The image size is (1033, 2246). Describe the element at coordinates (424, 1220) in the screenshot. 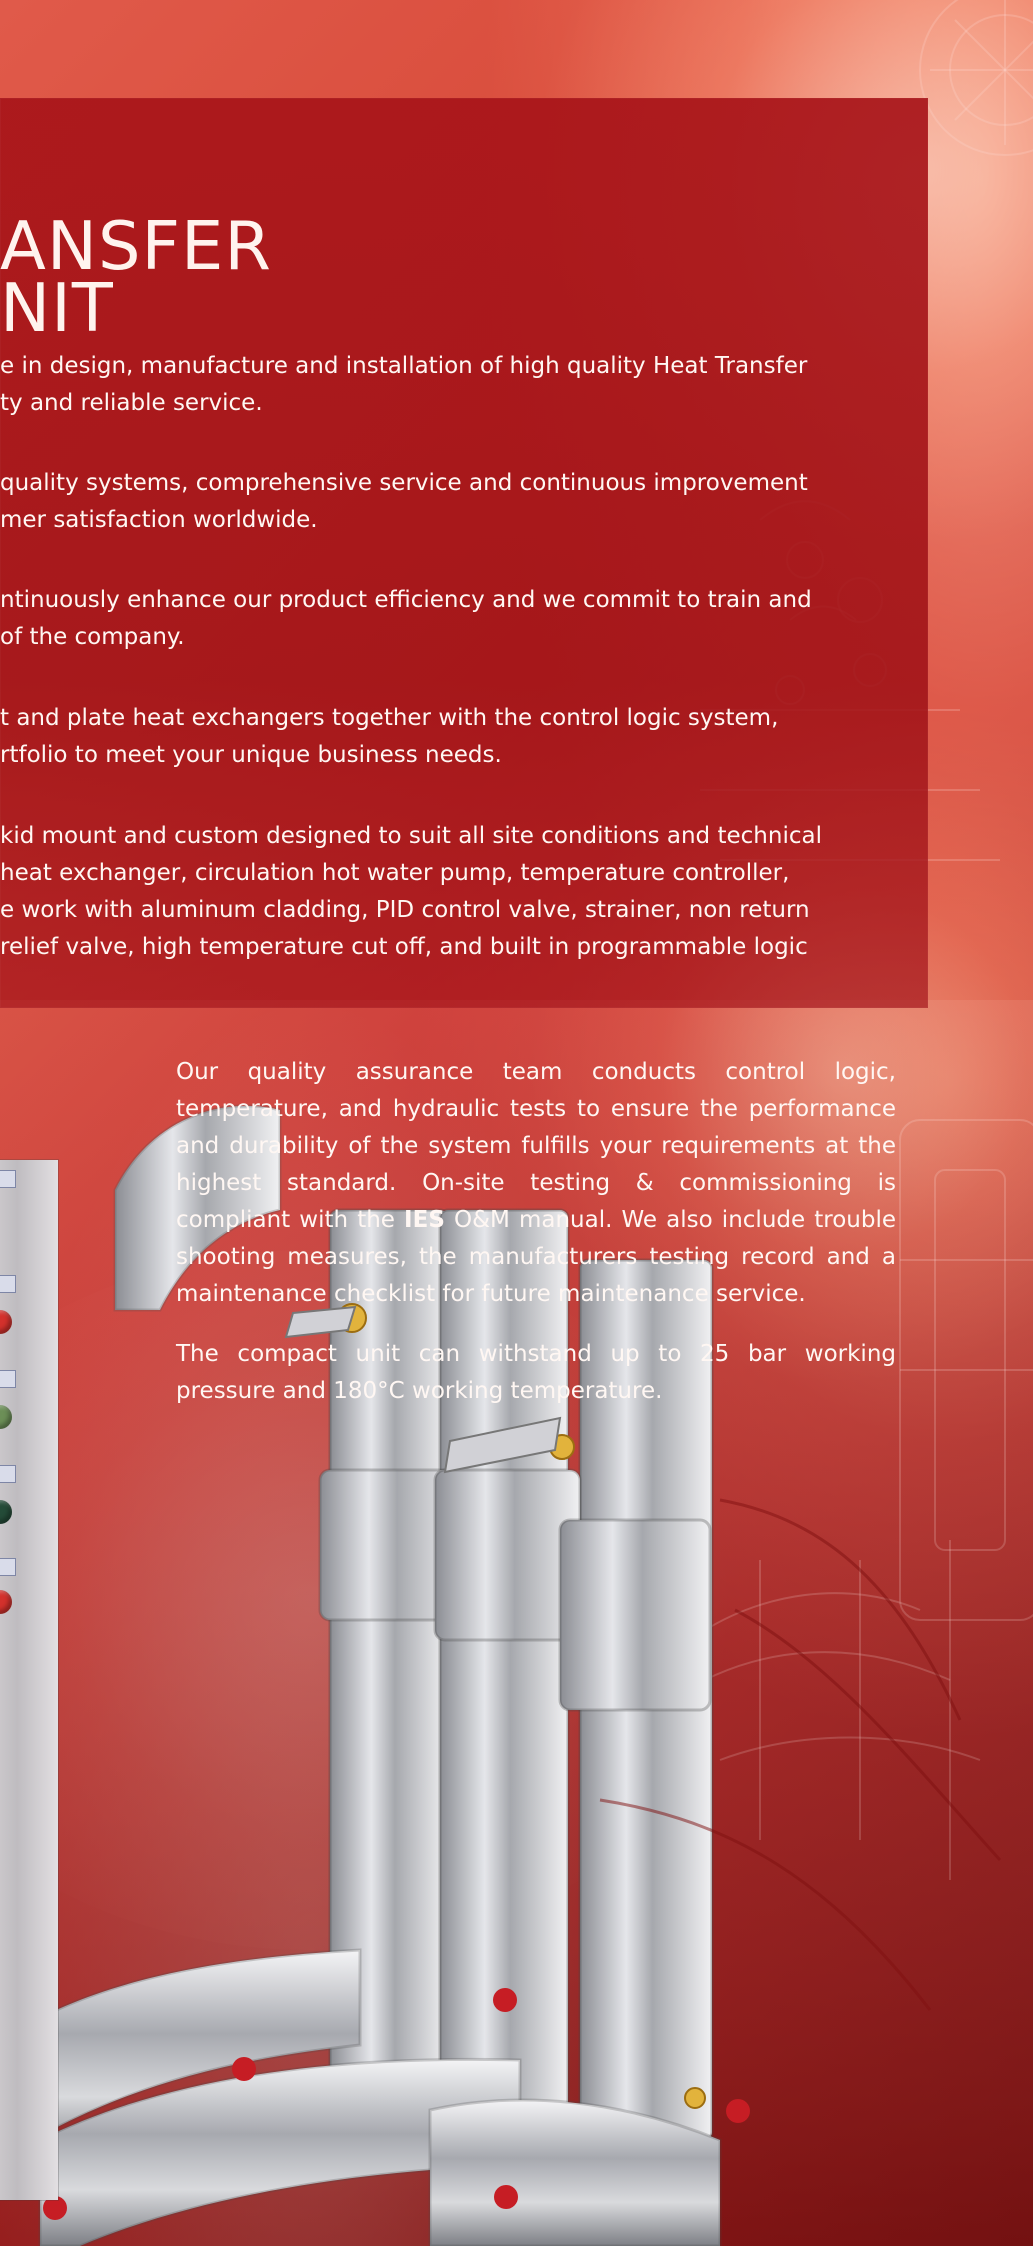

I see `ies-highlight: IES` at that location.